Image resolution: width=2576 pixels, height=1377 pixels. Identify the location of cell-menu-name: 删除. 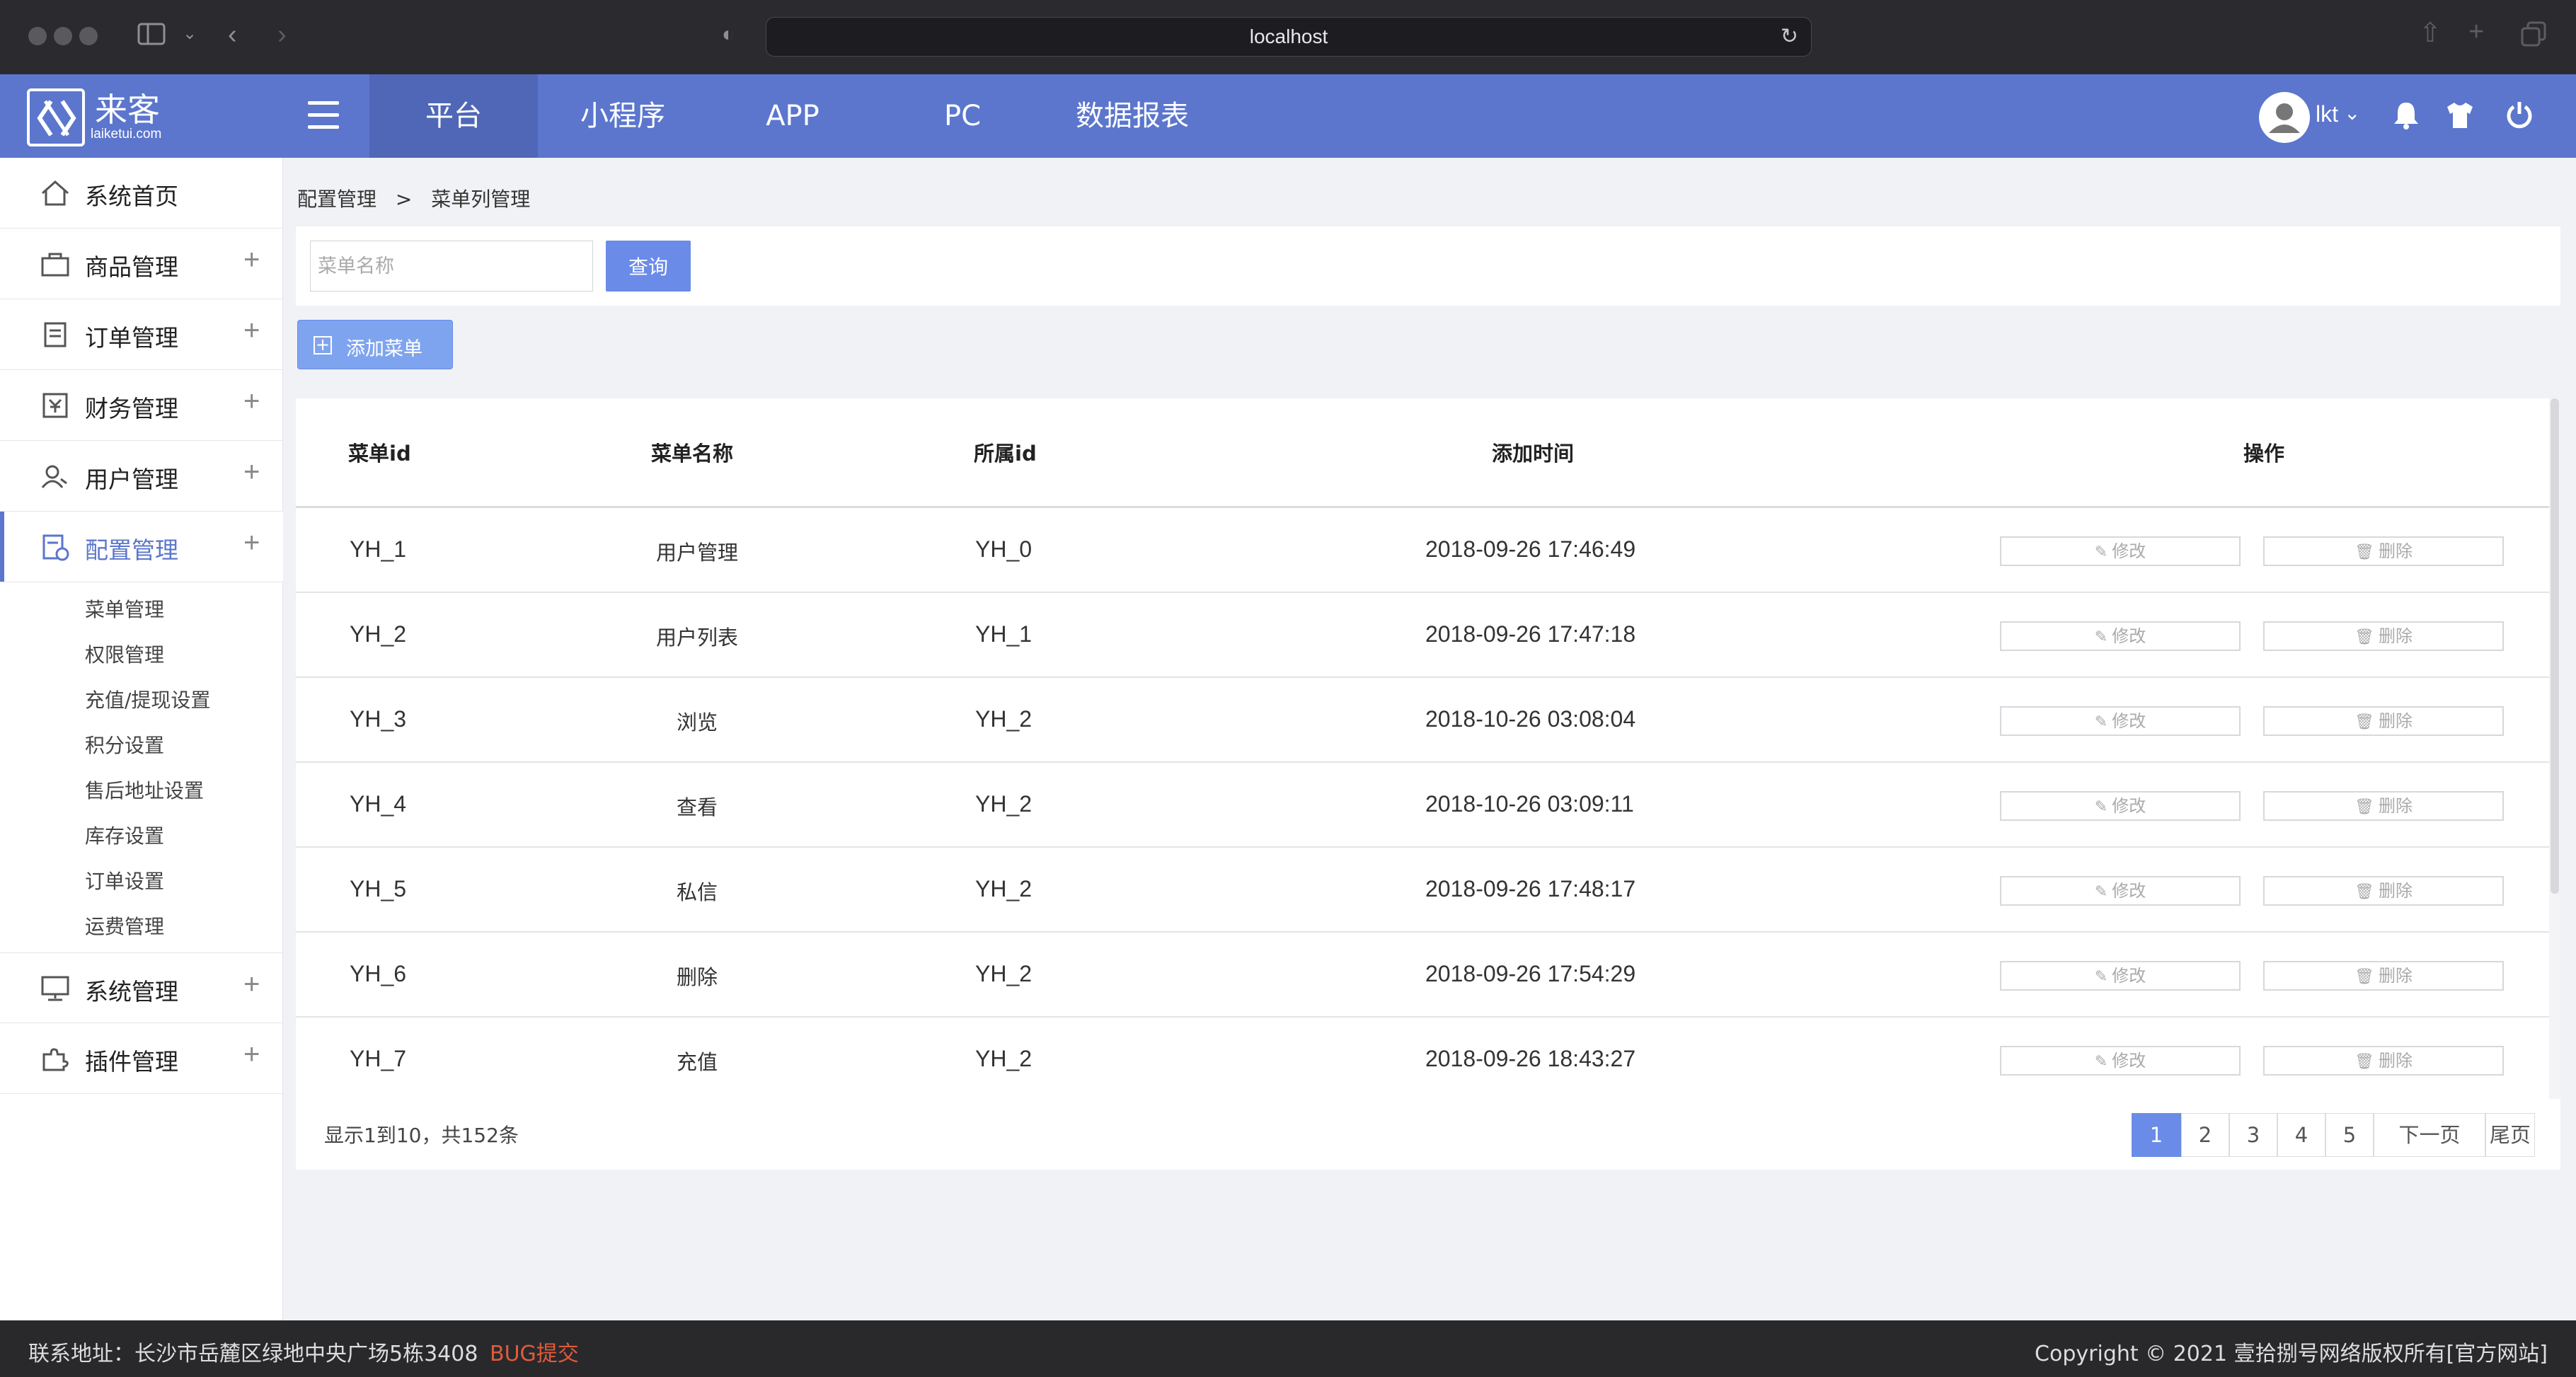
(697, 977).